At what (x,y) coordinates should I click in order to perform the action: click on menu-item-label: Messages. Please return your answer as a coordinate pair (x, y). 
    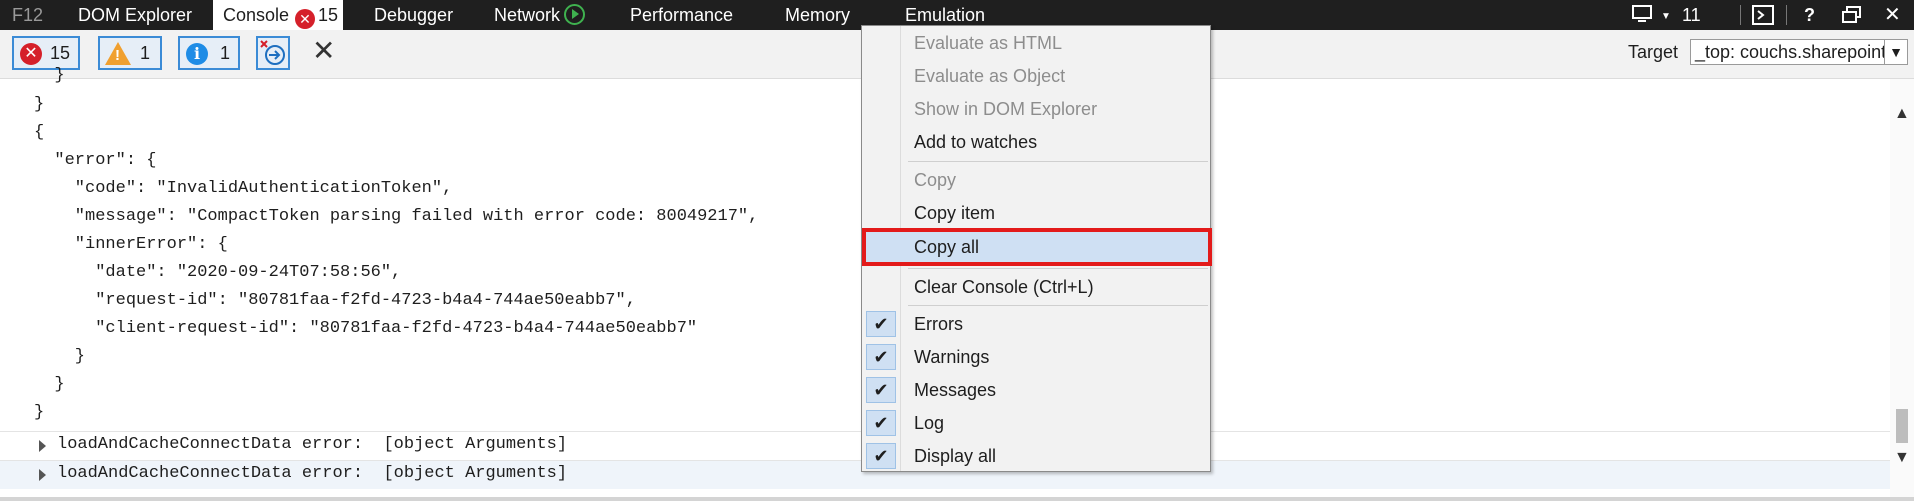
    Looking at the image, I should click on (955, 390).